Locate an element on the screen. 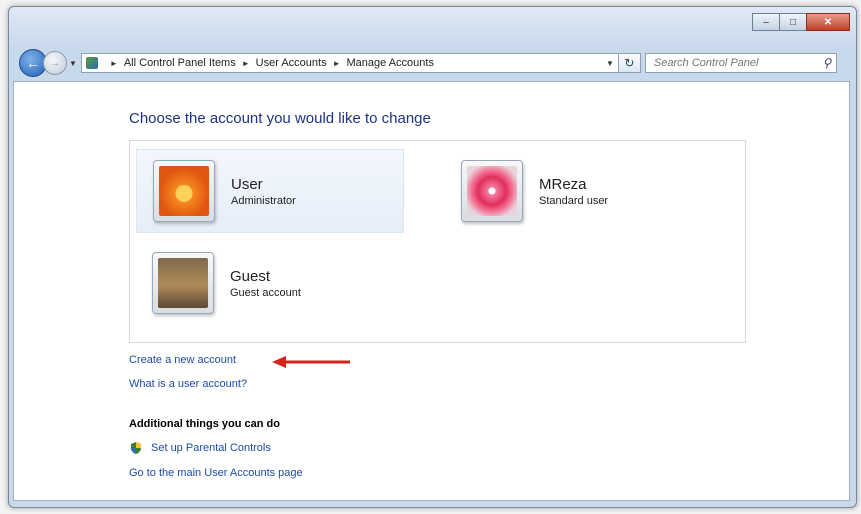  refresh-button: ↻ is located at coordinates (629, 63).